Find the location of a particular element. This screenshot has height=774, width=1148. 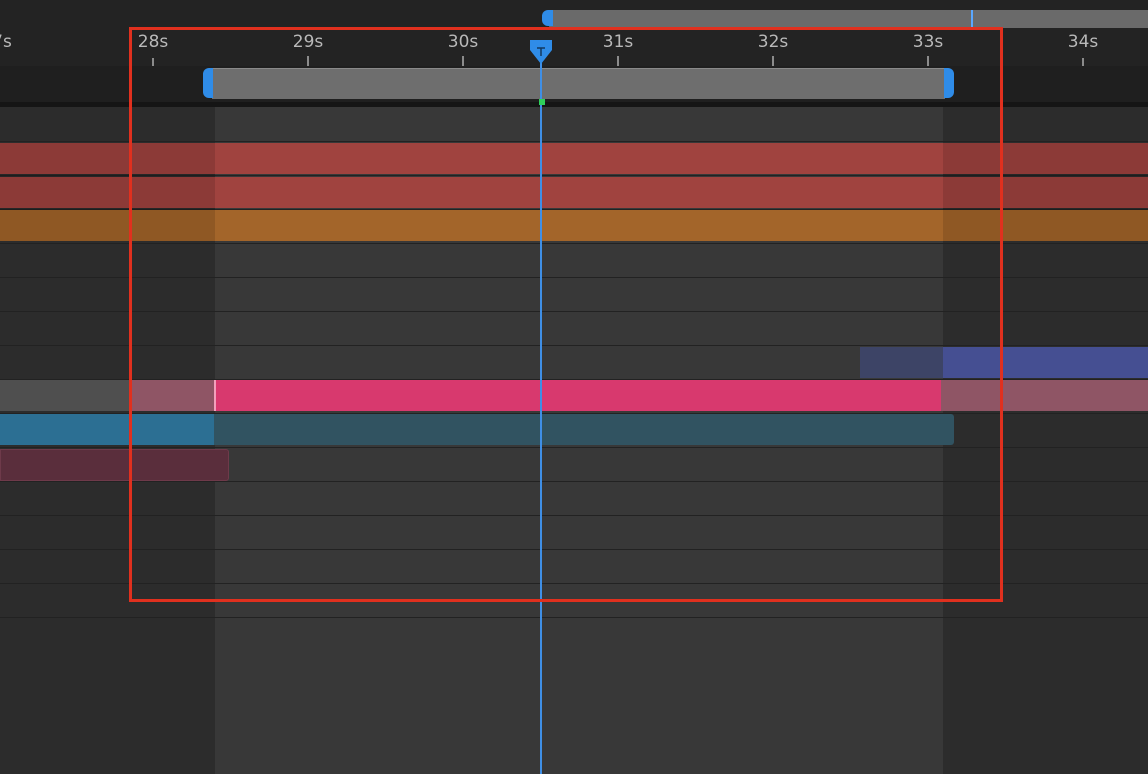

track-divider is located at coordinates (574, 617).